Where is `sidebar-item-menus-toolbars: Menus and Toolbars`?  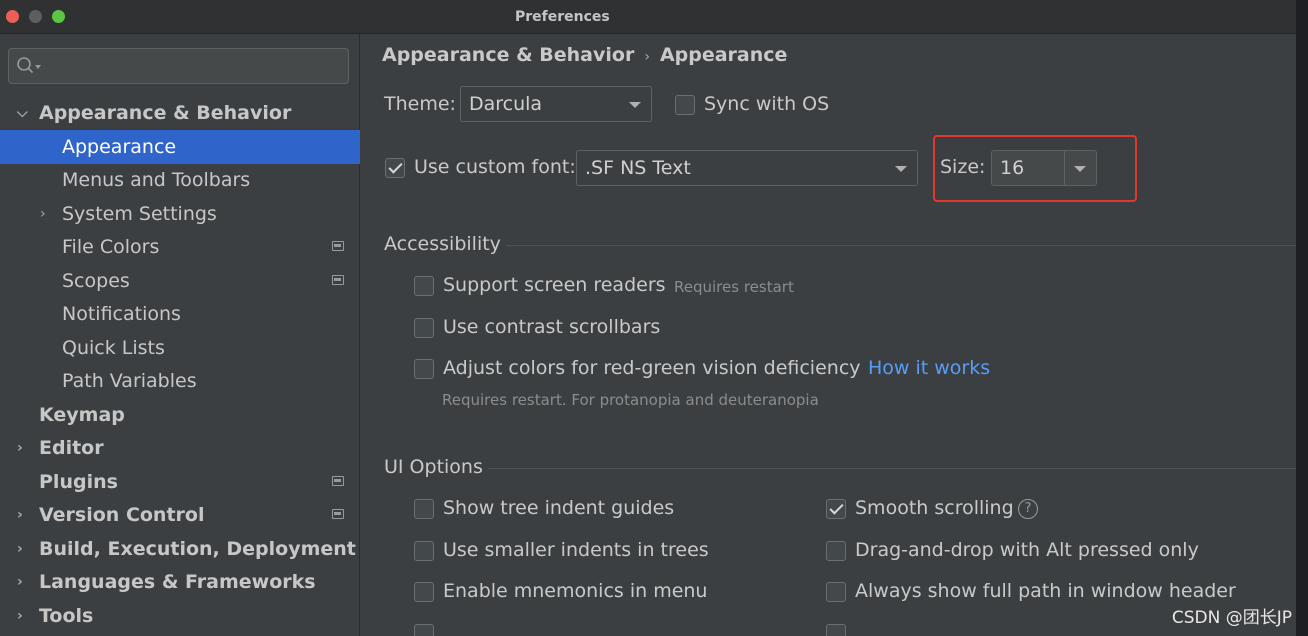 sidebar-item-menus-toolbars: Menus and Toolbars is located at coordinates (180, 180).